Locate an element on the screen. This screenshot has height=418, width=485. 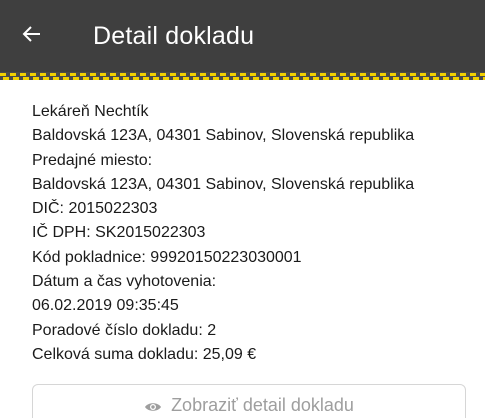
arrow-left-icon is located at coordinates (31, 34).